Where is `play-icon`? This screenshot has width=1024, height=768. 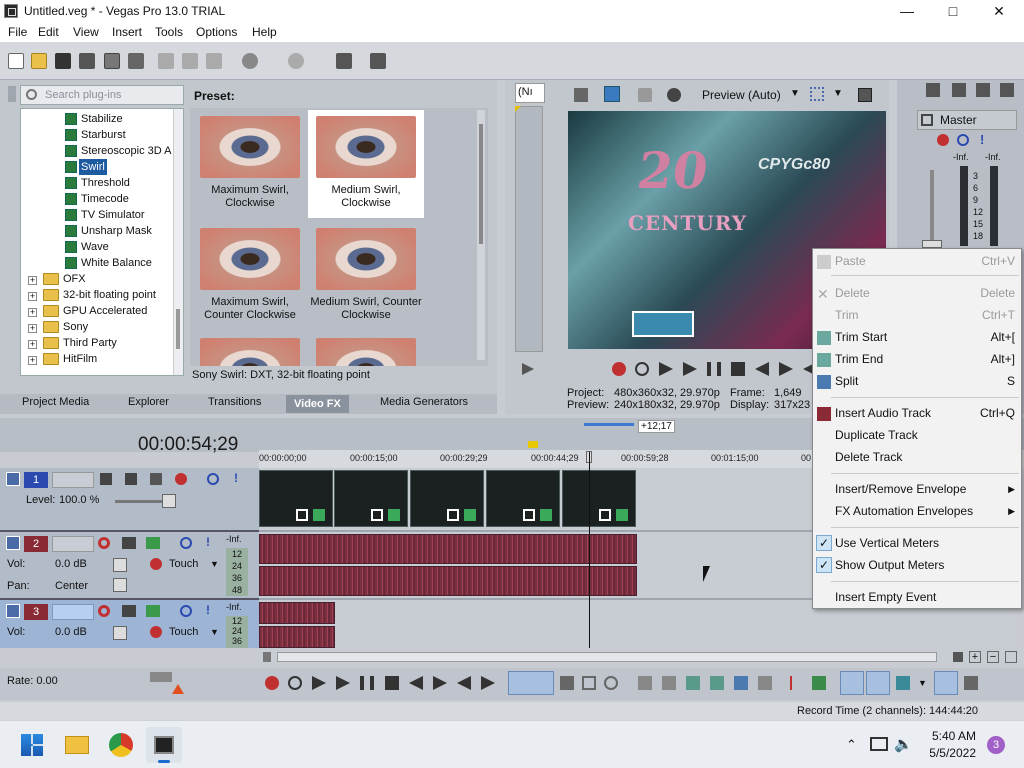 play-icon is located at coordinates (690, 369).